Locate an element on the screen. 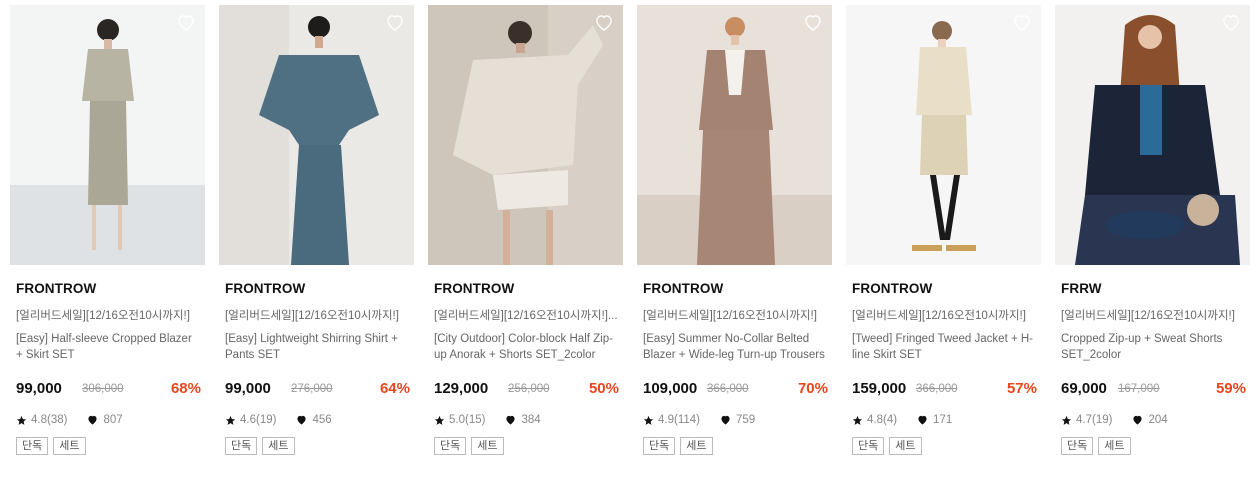 The height and width of the screenshot is (501, 1259). original-price: 276,000 is located at coordinates (312, 389).